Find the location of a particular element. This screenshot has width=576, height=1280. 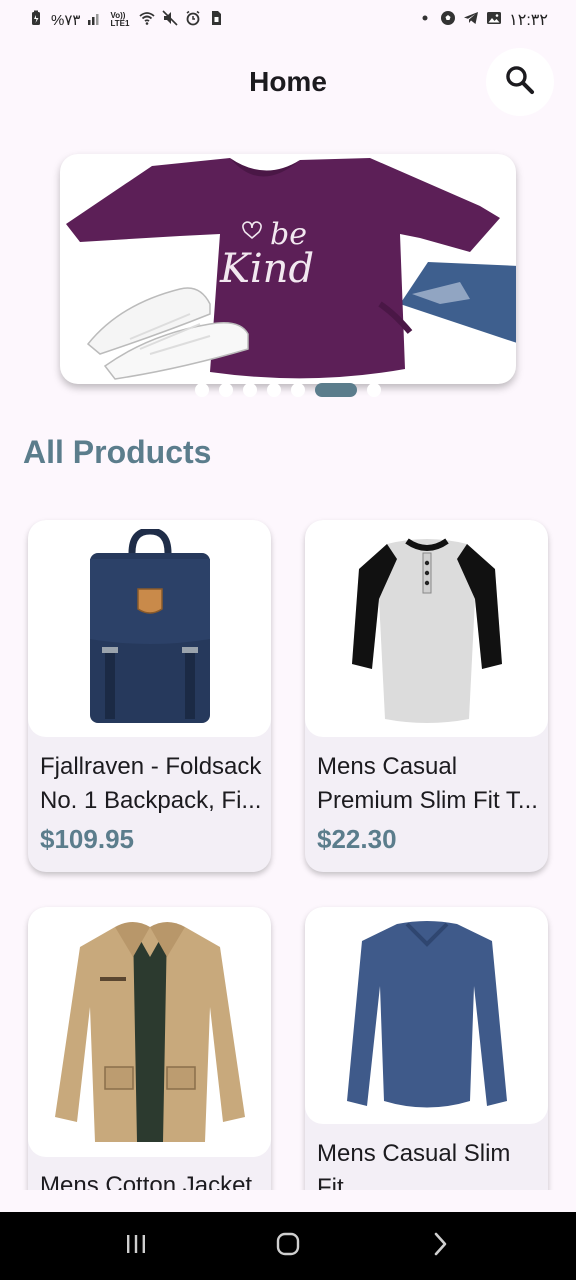

app-bar: Home is located at coordinates (288, 82).